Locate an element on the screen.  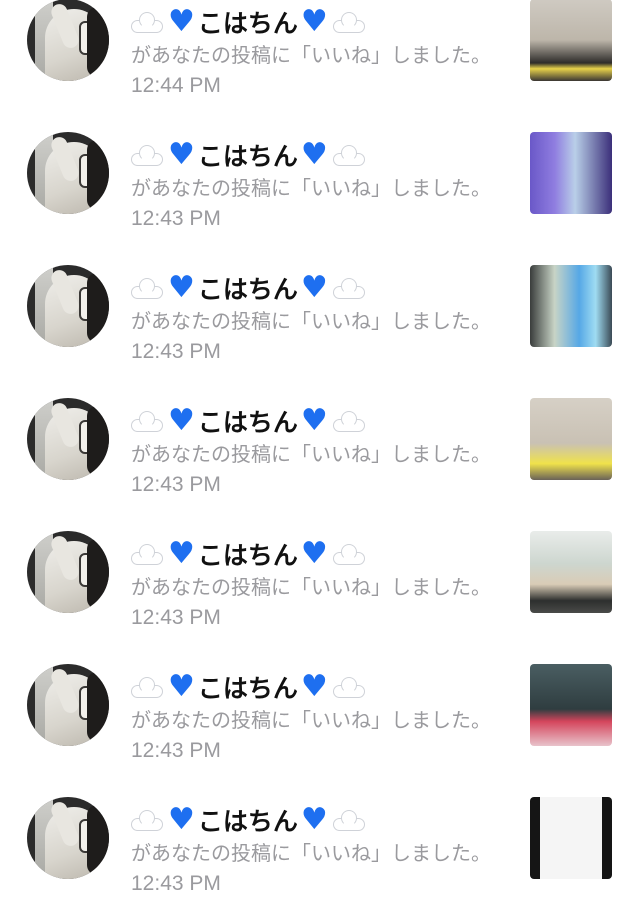
notification-text: ♥ こはちん ♥ があなたの投稿に「いいね」しました。 12:44 PM is located at coordinates (321, 53).